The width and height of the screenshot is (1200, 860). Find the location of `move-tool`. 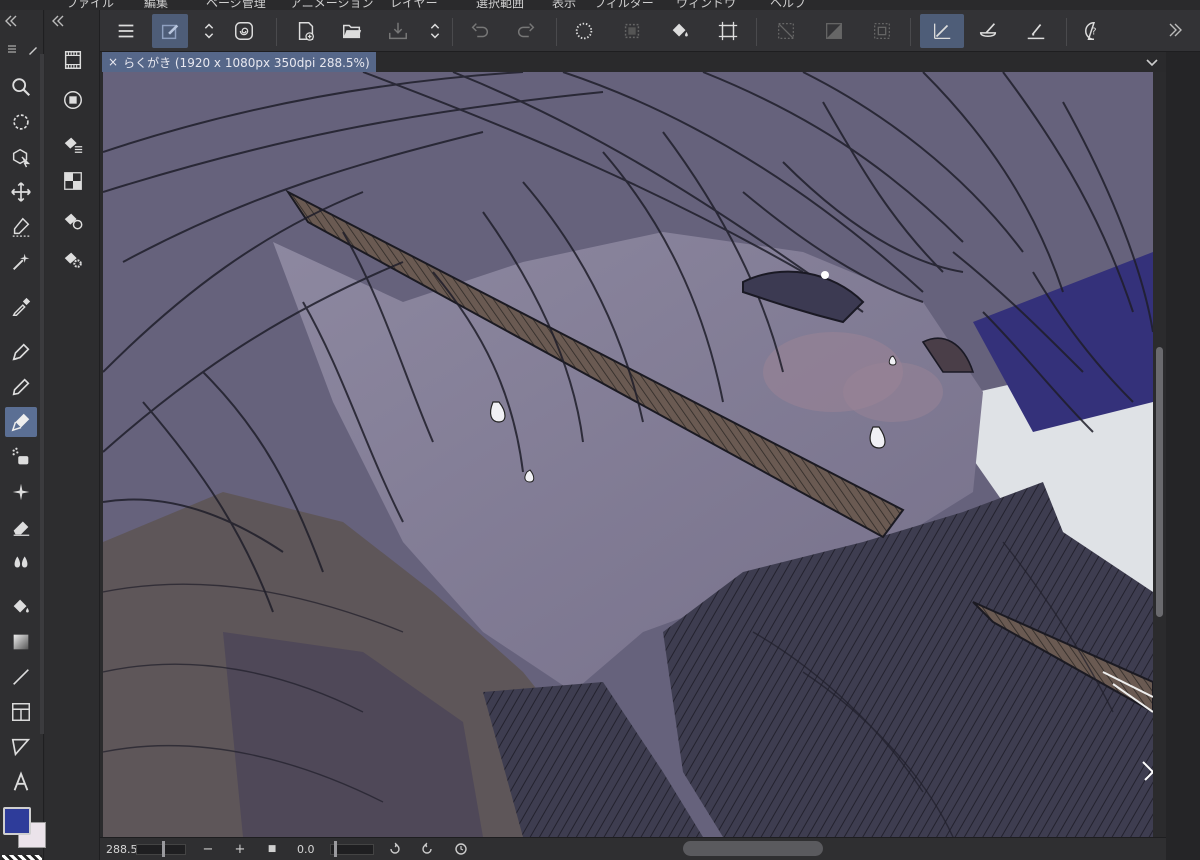

move-tool is located at coordinates (21, 192).